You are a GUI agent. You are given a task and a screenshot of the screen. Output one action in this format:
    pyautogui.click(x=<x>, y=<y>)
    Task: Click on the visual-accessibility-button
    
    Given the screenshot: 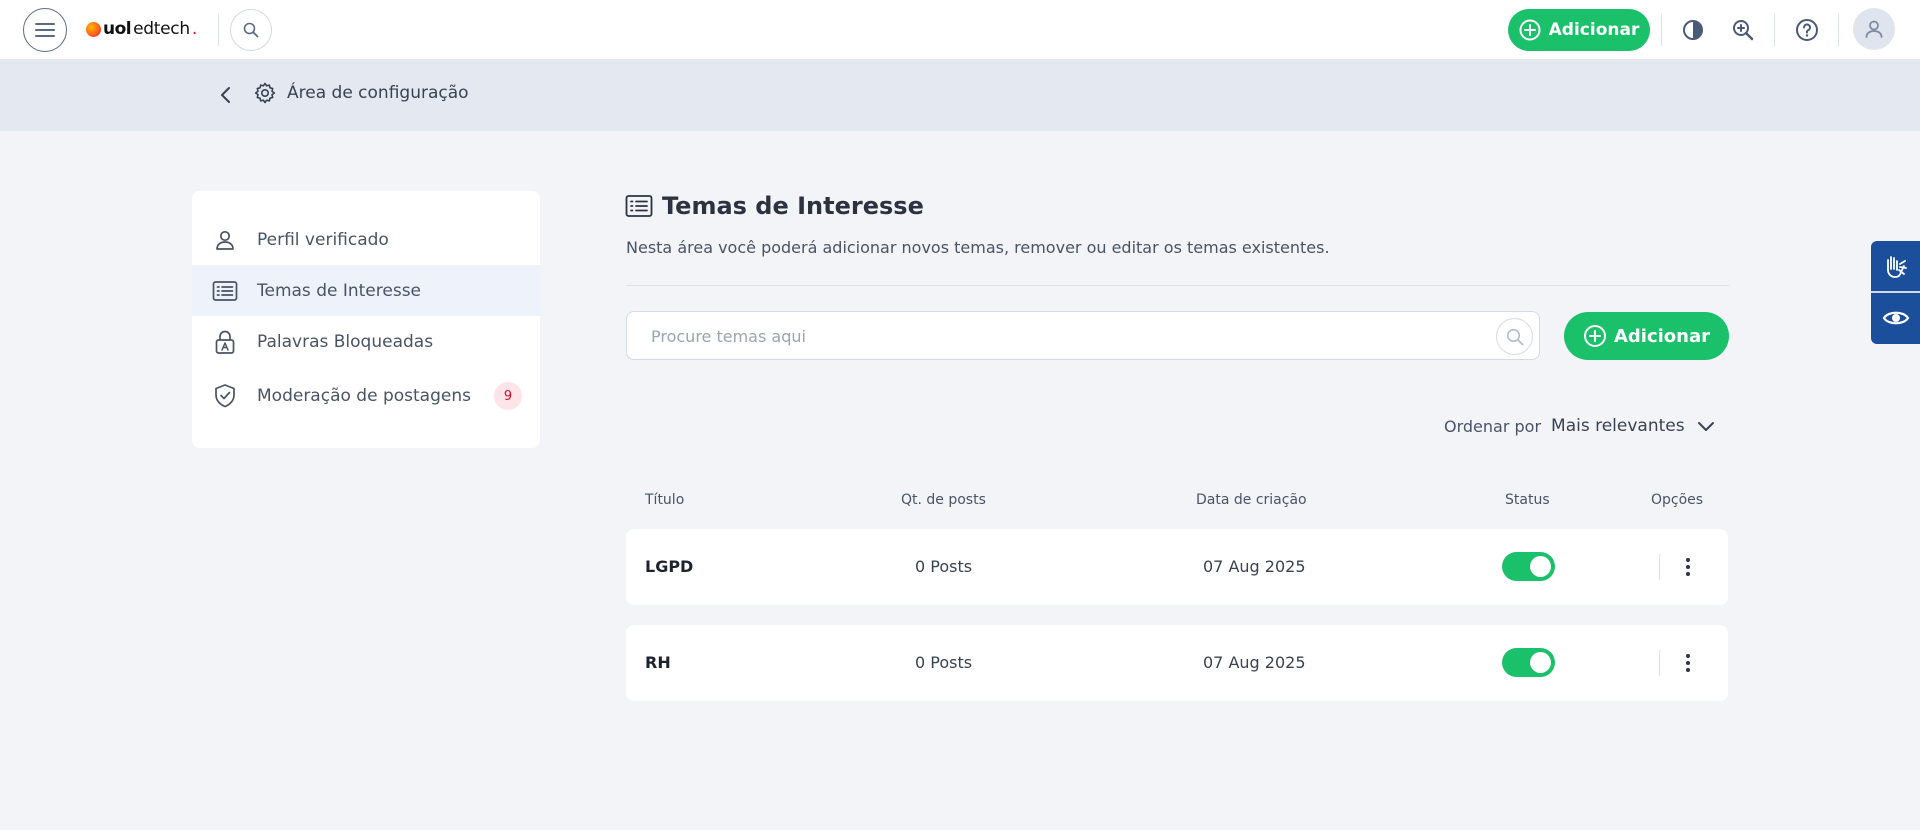 What is the action you would take?
    pyautogui.click(x=1895, y=318)
    